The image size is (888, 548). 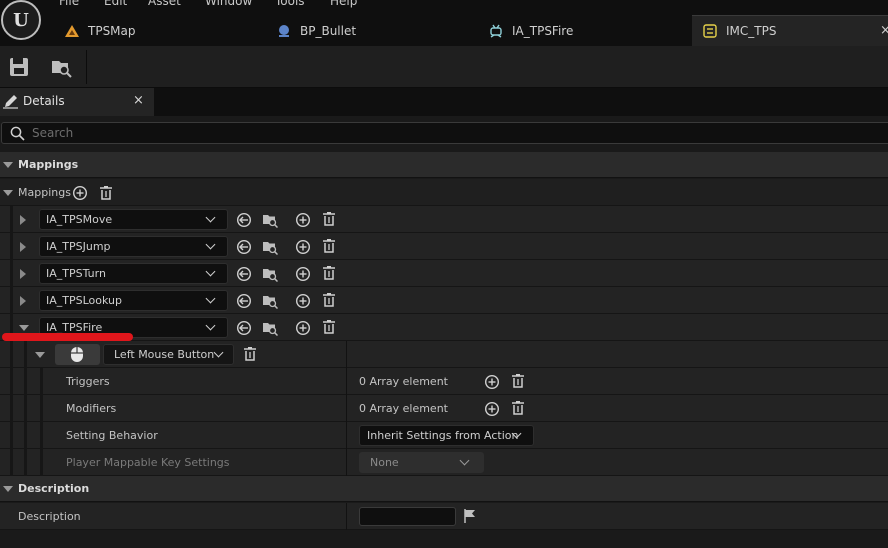 What do you see at coordinates (115, 4) in the screenshot?
I see `menu-edit: Edit` at bounding box center [115, 4].